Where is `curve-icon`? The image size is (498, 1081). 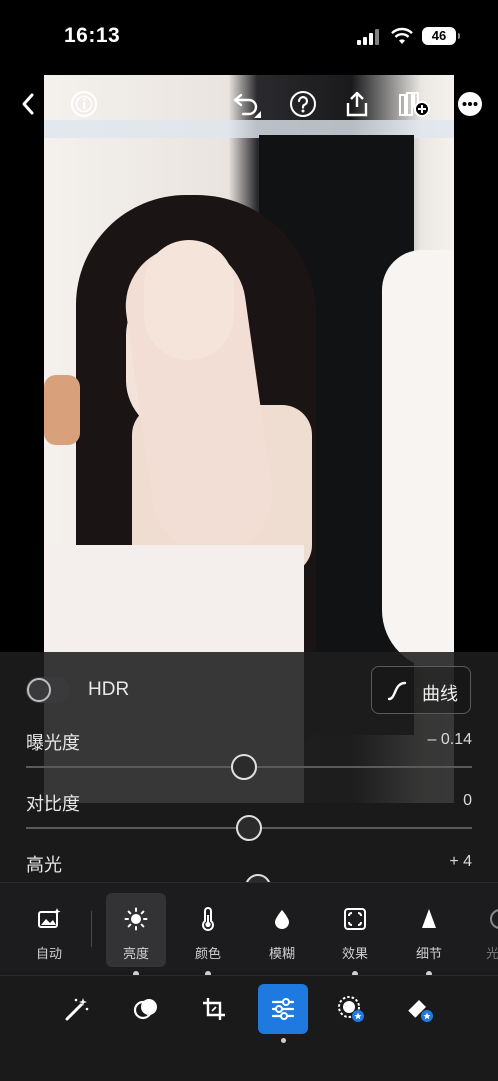
curve-icon is located at coordinates (397, 691).